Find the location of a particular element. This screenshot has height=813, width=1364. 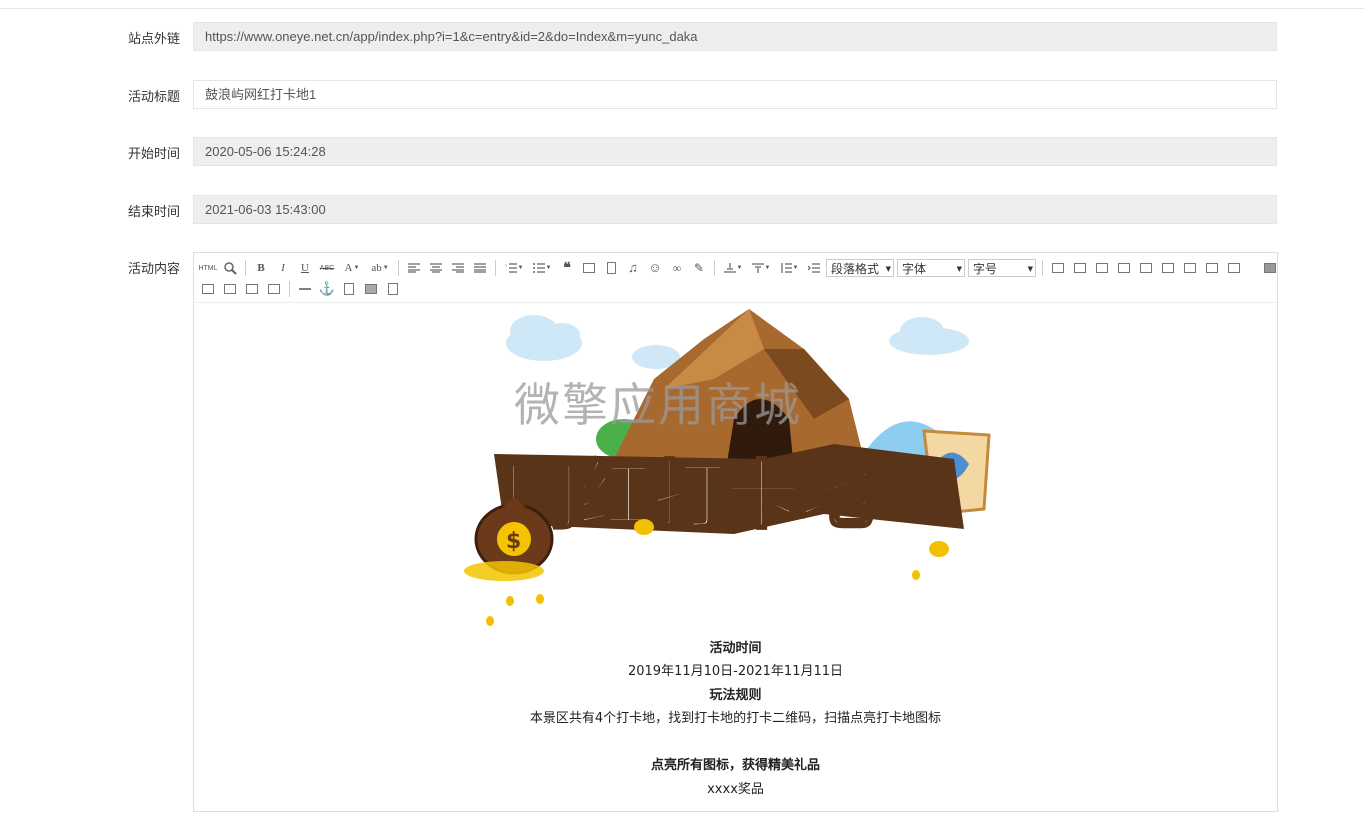

align-center-button is located at coordinates (436, 268).